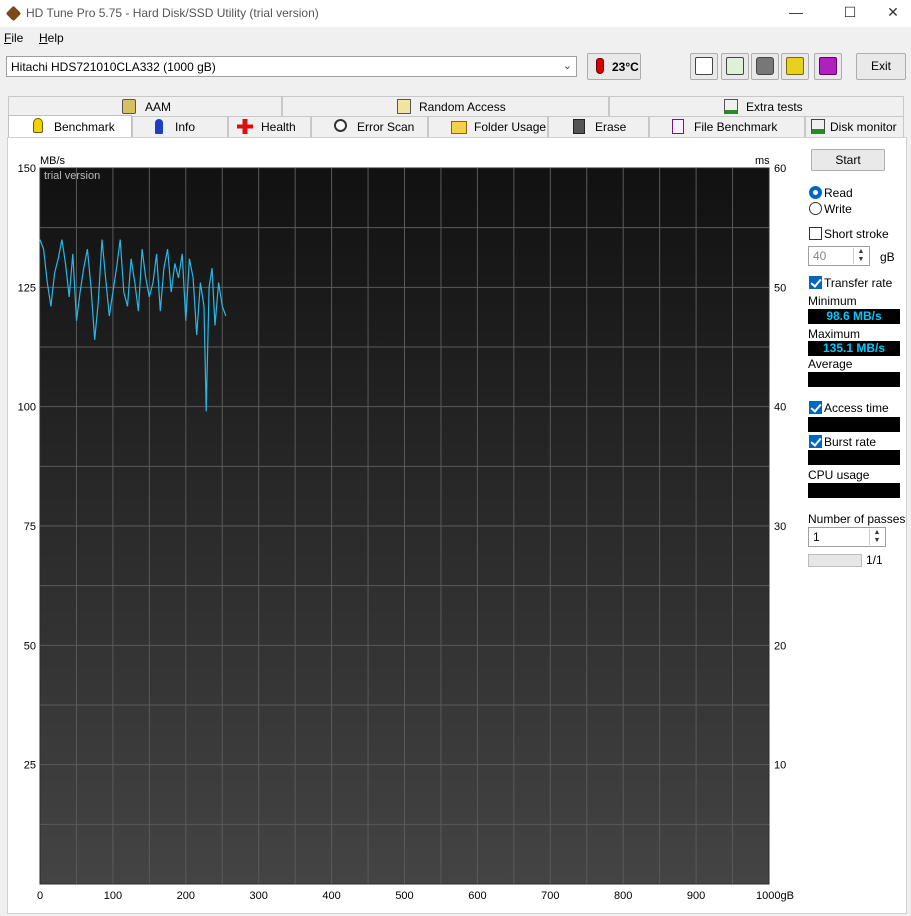 The image size is (911, 916). Describe the element at coordinates (854, 348) in the screenshot. I see `maximum-value: 135.1 MB/s` at that location.